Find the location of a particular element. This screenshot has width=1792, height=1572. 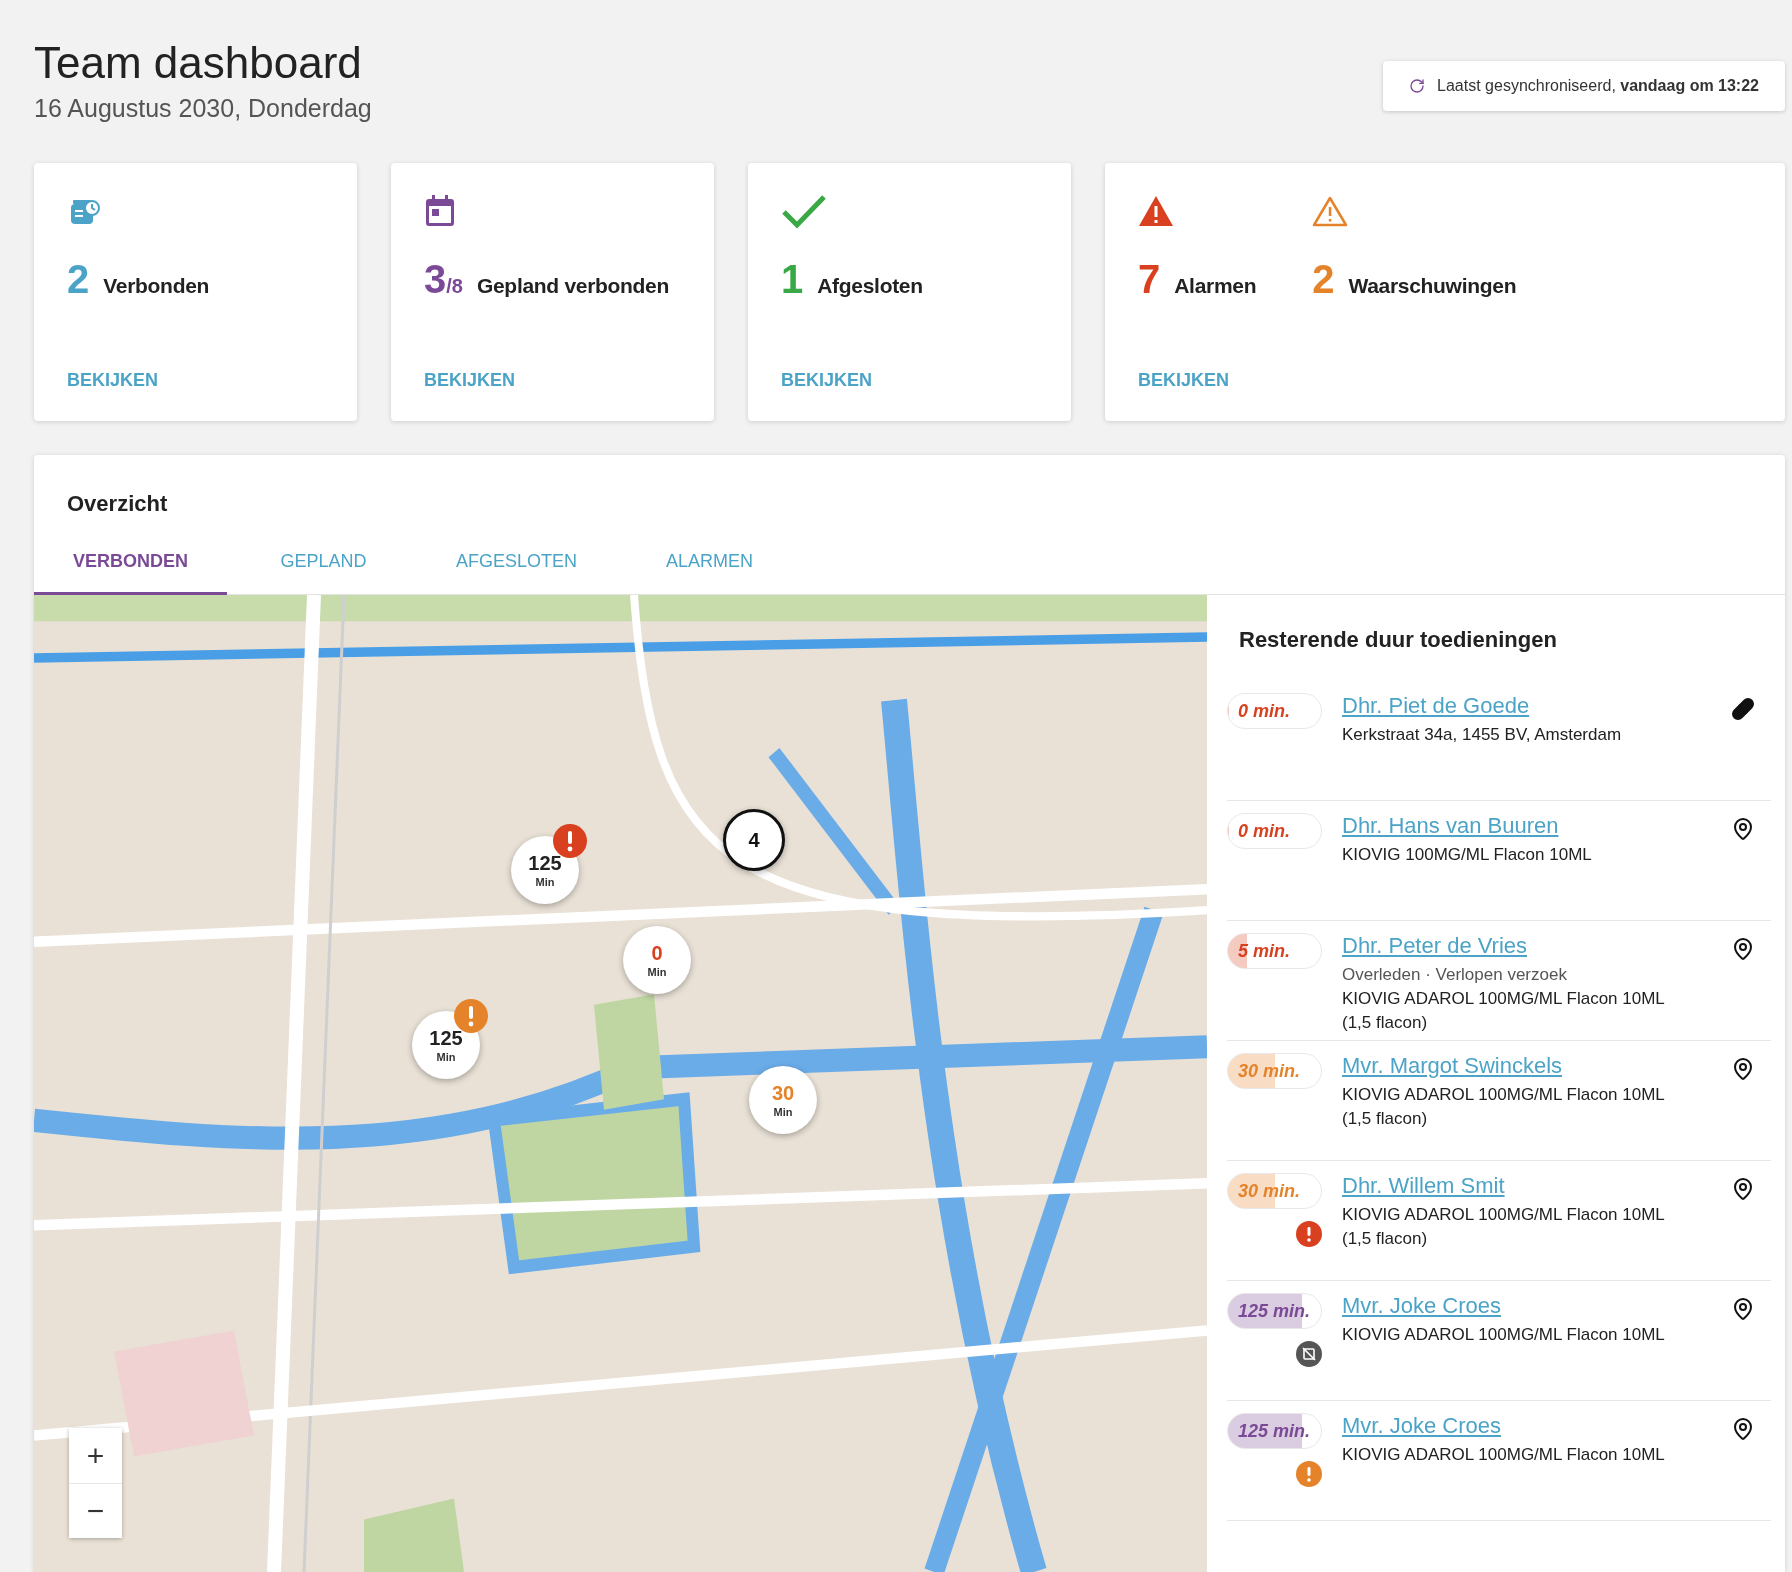

patient-name-link: Dhr. Willem Smit is located at coordinates (1423, 1186).